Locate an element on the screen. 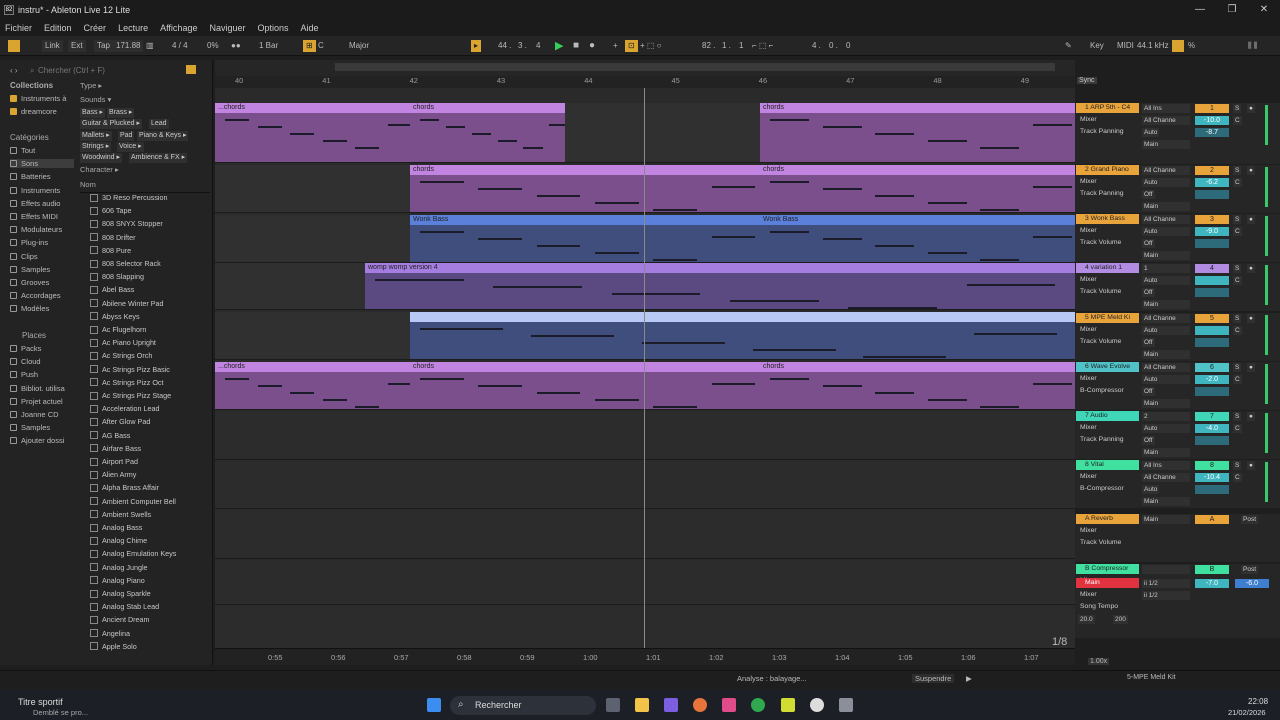  browser-item: Ac Strings Orch is located at coordinates (121, 355).